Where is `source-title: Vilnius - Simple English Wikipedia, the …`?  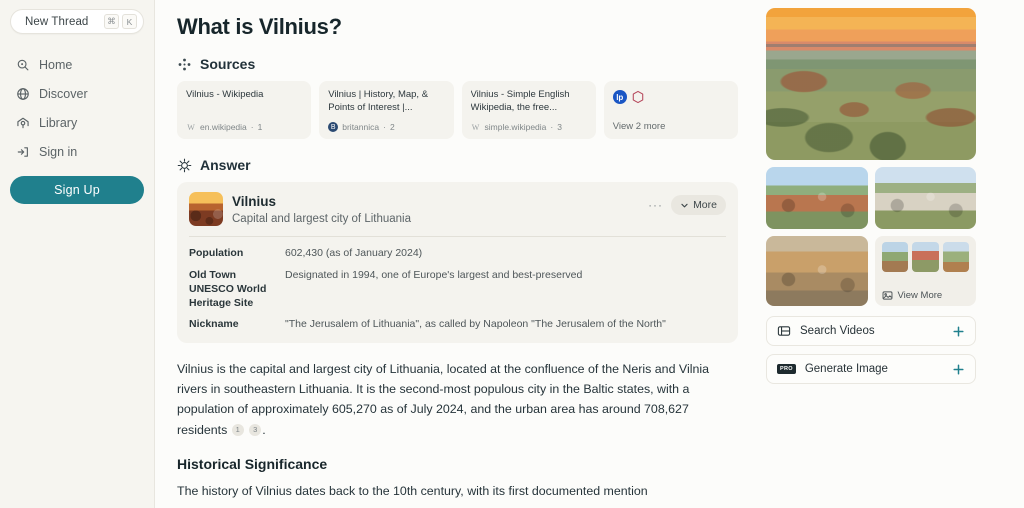 source-title: Vilnius - Simple English Wikipedia, the … is located at coordinates (520, 101).